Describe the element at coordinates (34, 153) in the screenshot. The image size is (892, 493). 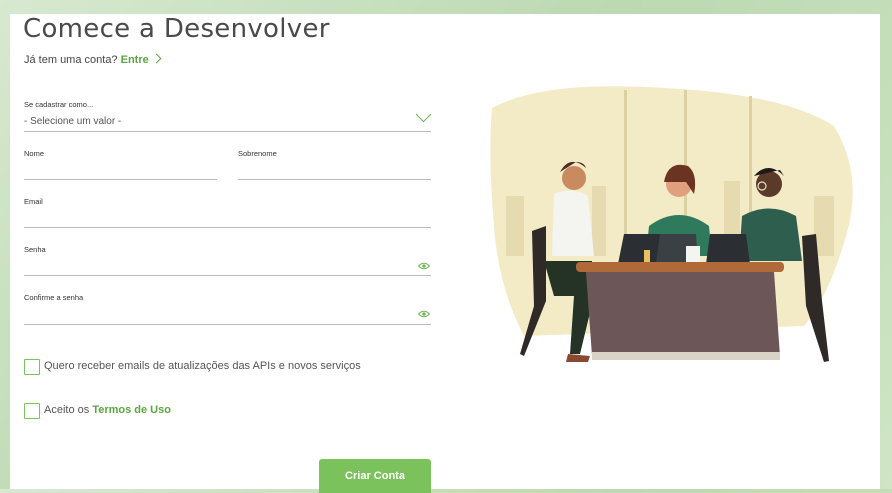
I see `first-name-label: Nome` at that location.